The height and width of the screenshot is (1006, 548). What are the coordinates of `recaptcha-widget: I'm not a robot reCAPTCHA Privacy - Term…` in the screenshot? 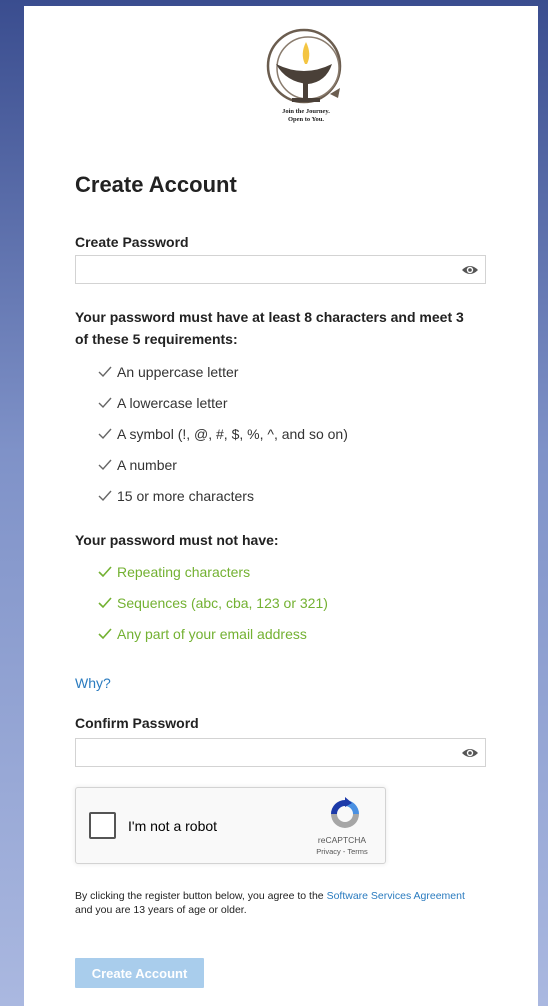 It's located at (230, 825).